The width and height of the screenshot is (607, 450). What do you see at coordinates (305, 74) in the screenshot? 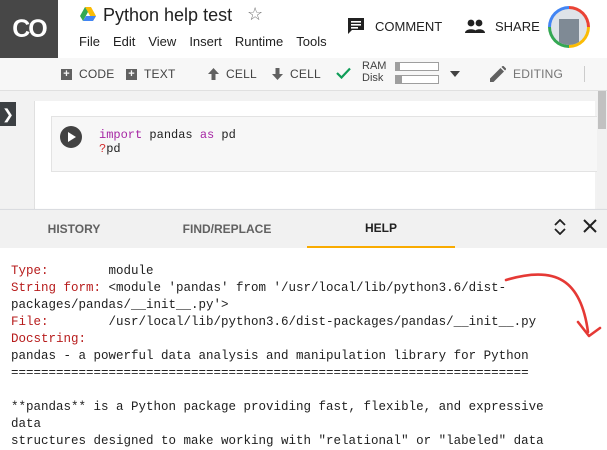
I see `move-down-label: CELL` at bounding box center [305, 74].